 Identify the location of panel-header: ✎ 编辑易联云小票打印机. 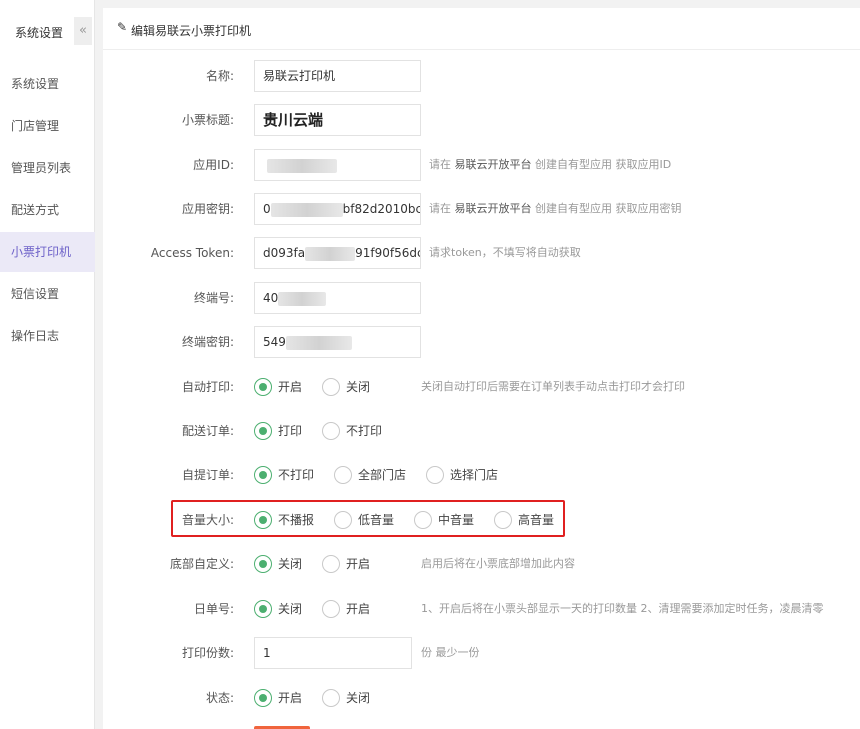
(481, 29).